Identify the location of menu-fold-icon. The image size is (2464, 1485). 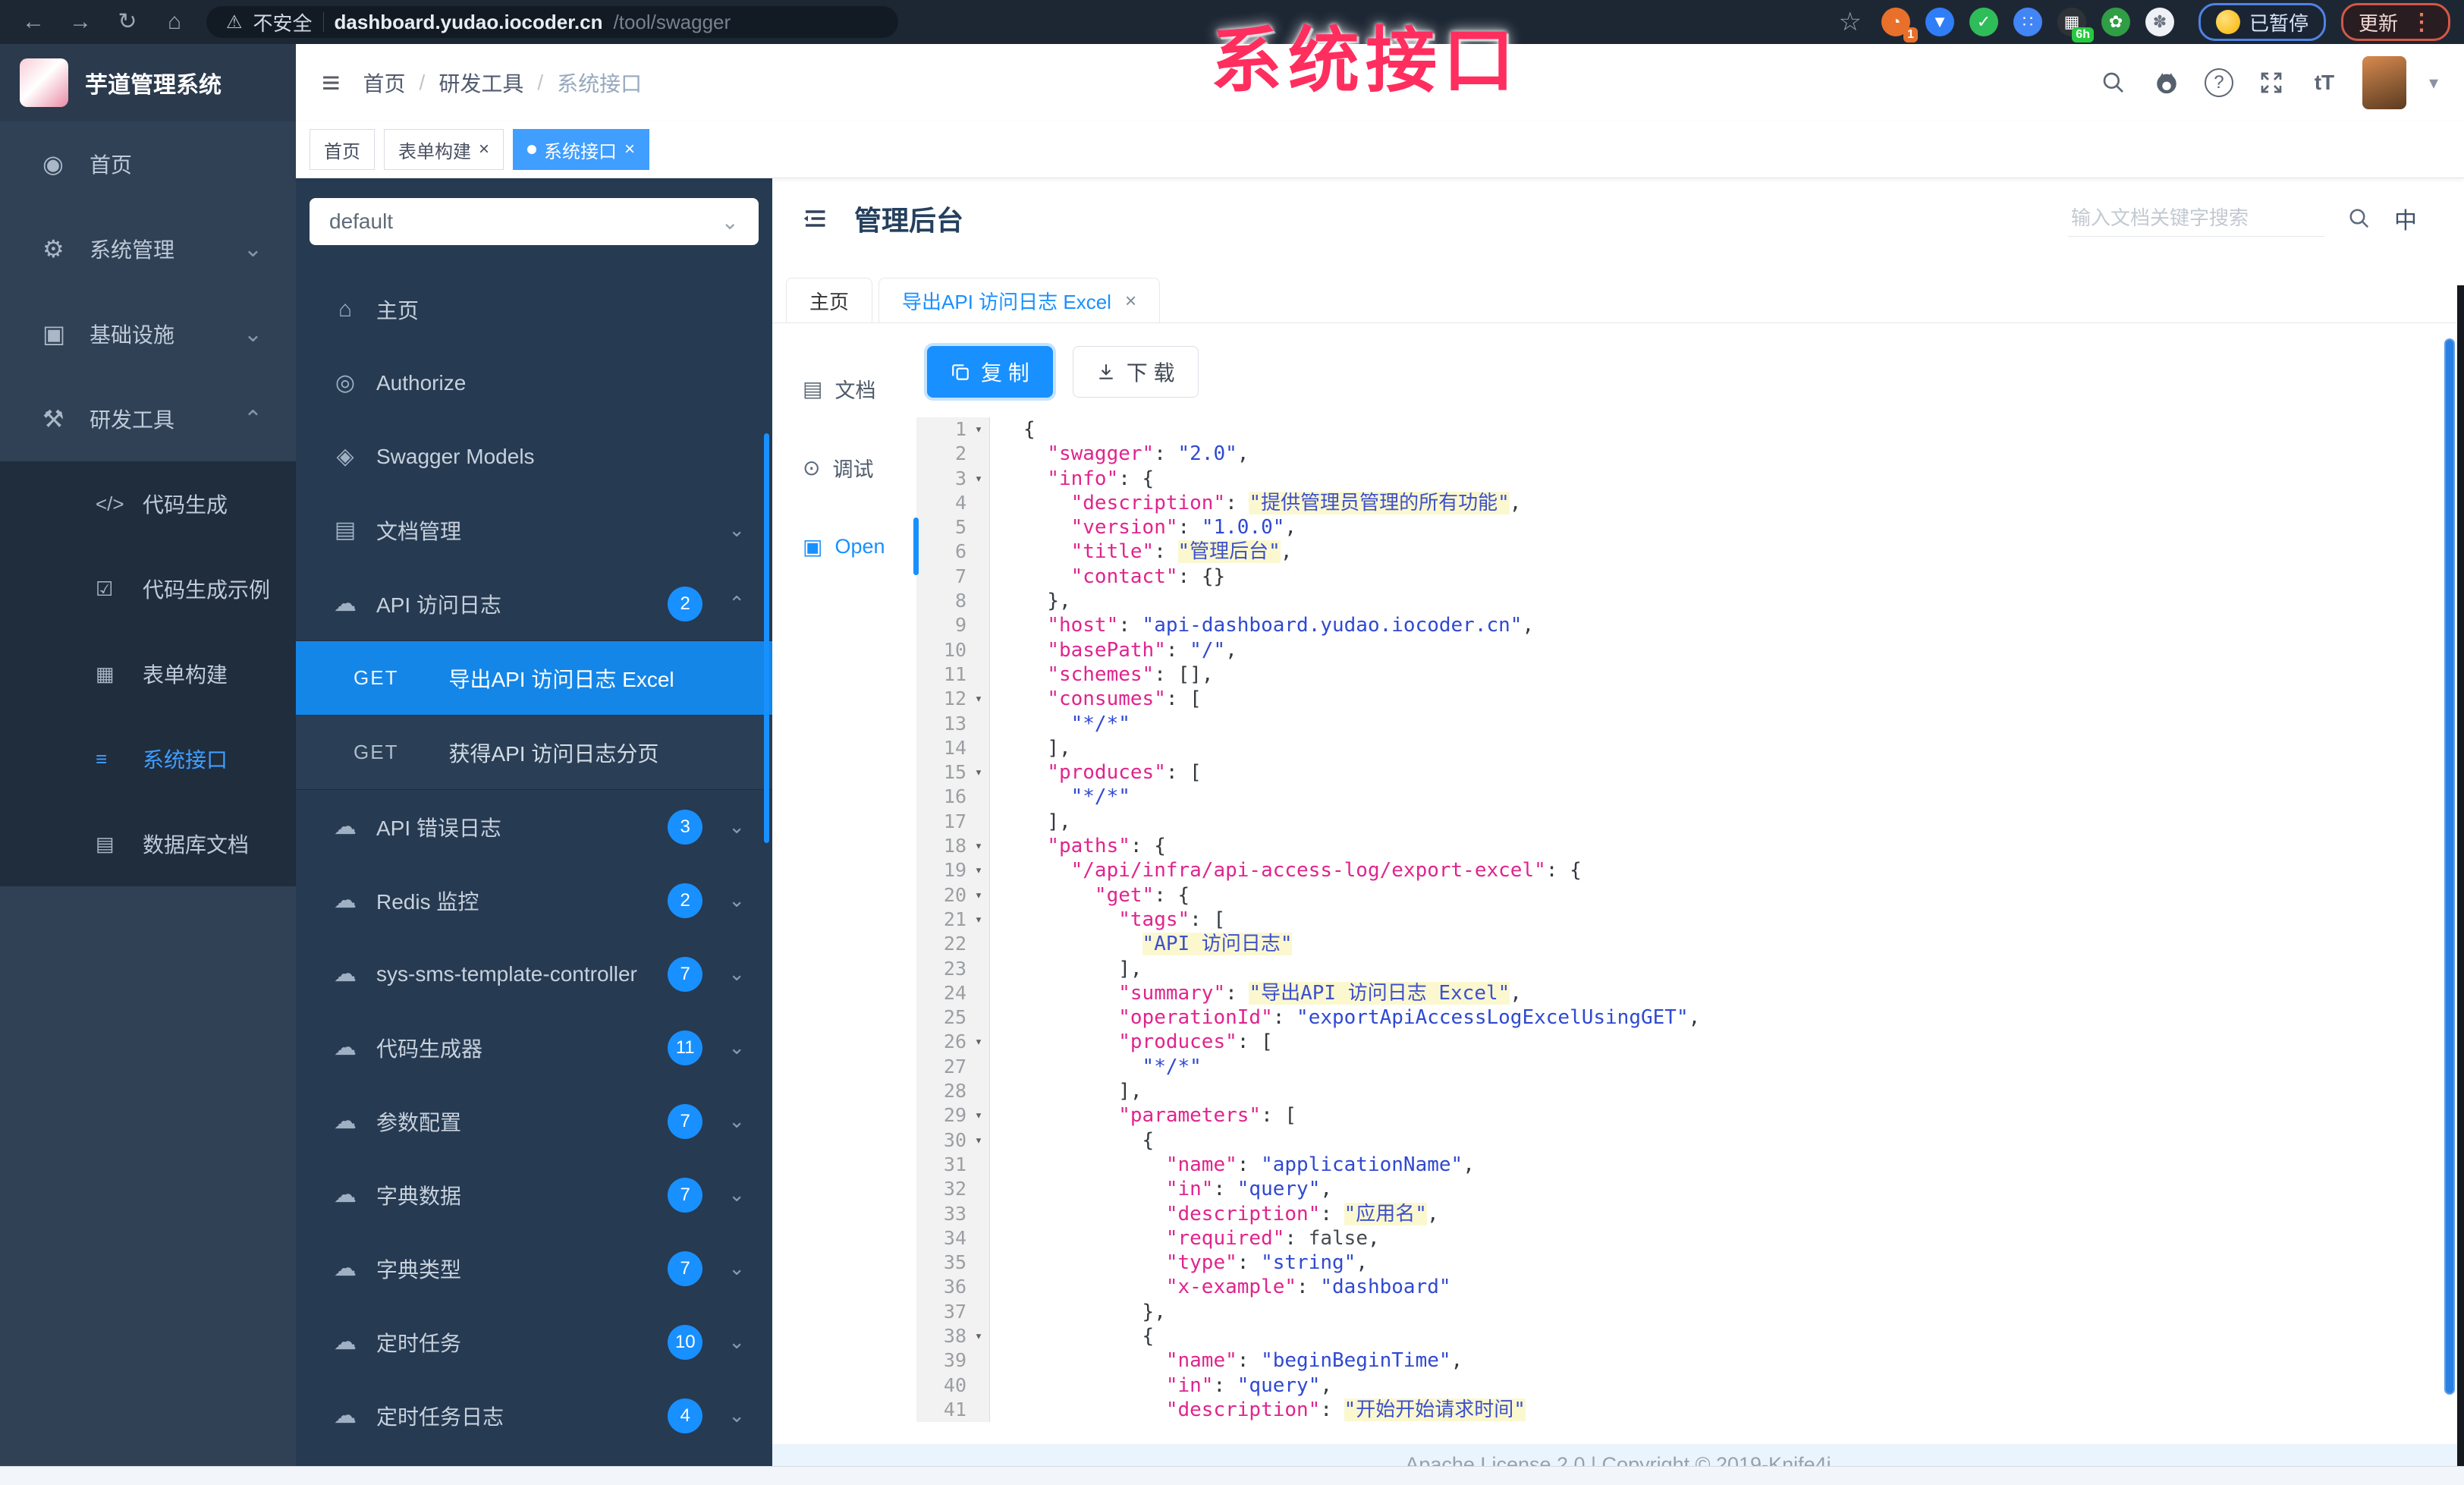
(815, 218).